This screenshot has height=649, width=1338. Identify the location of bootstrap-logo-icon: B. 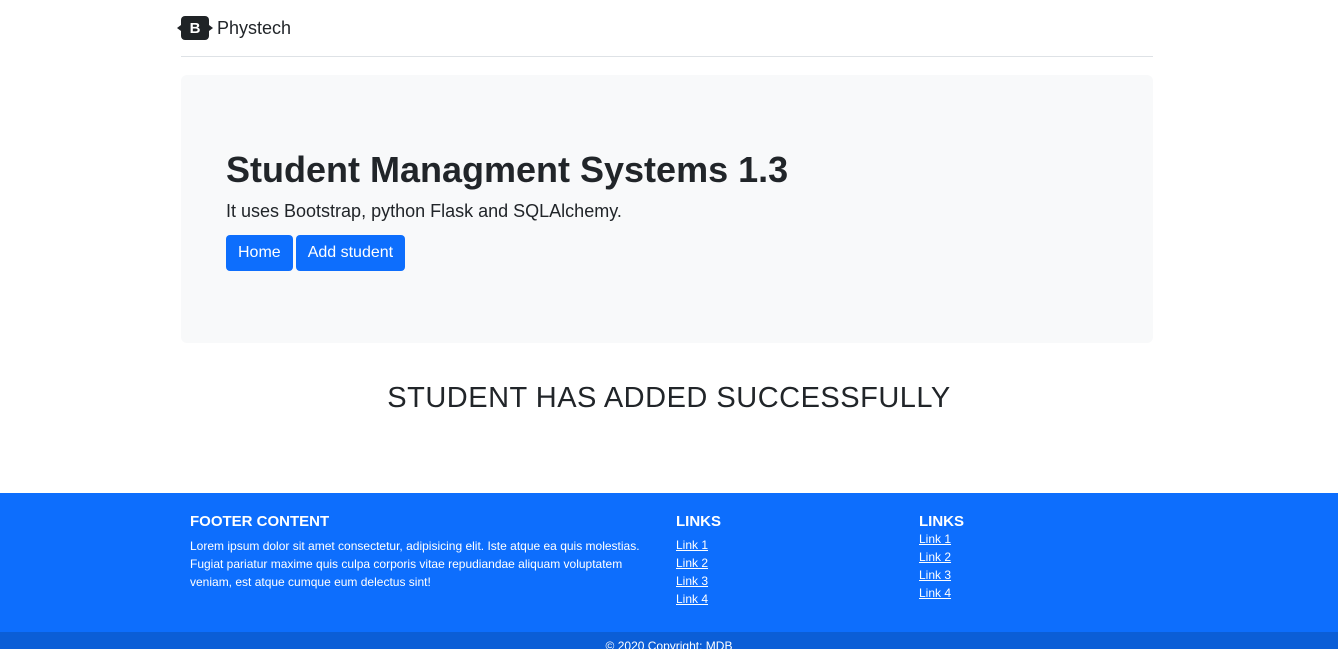
(195, 28).